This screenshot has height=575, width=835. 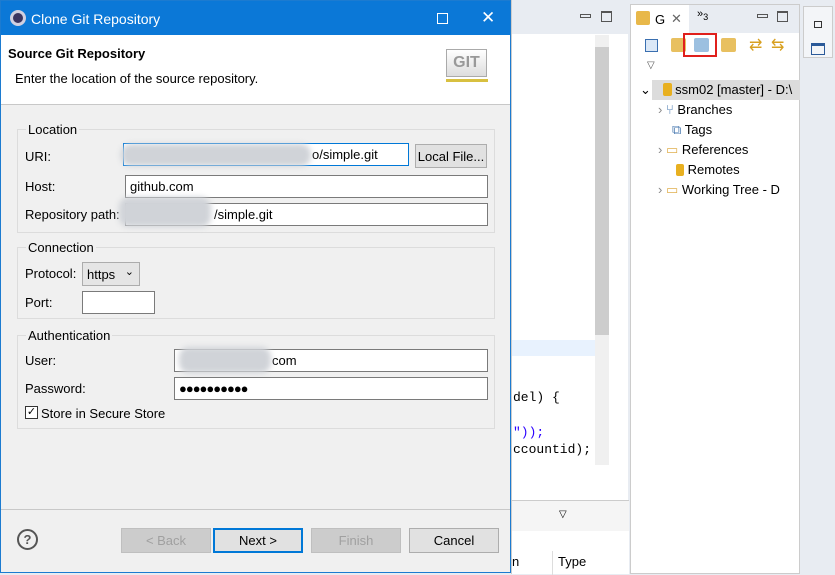 I want to click on cancel-button: Cancel, so click(x=454, y=540).